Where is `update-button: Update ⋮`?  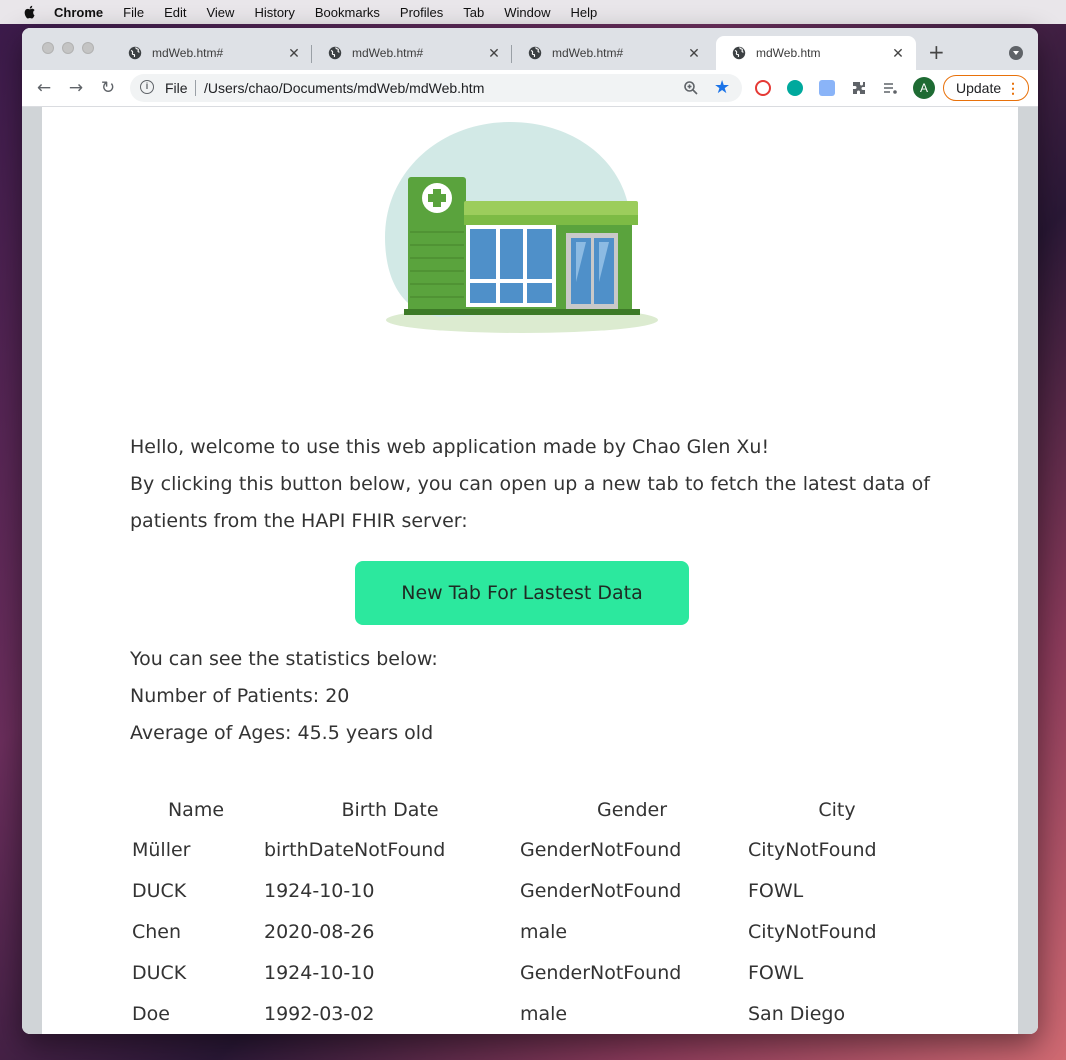 update-button: Update ⋮ is located at coordinates (986, 88).